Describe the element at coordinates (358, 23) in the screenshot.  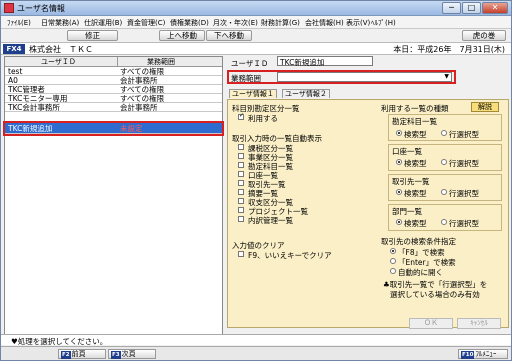
I see `menu-view: 表示(V)` at that location.